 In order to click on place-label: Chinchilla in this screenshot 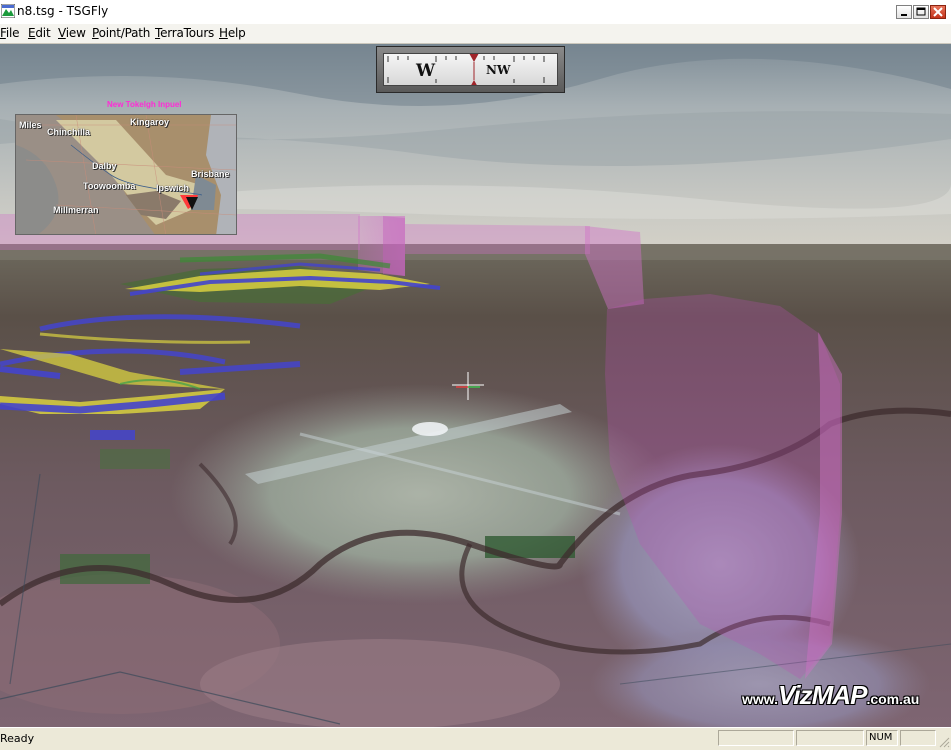, I will do `click(69, 132)`.